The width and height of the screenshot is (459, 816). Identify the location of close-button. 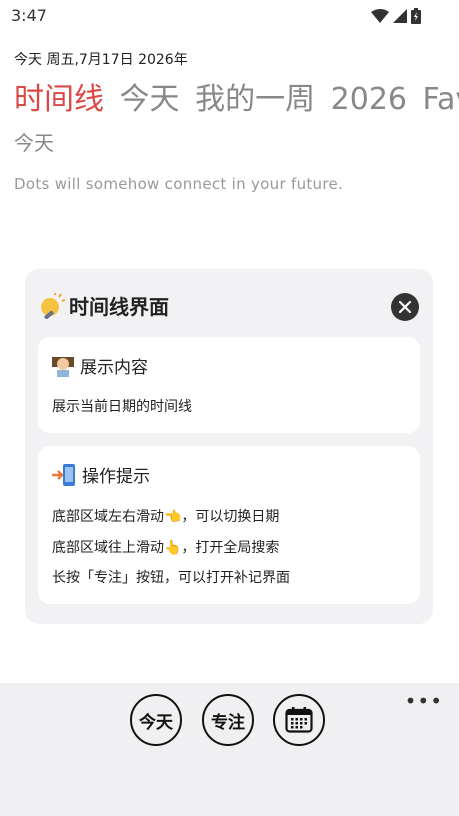
(405, 307).